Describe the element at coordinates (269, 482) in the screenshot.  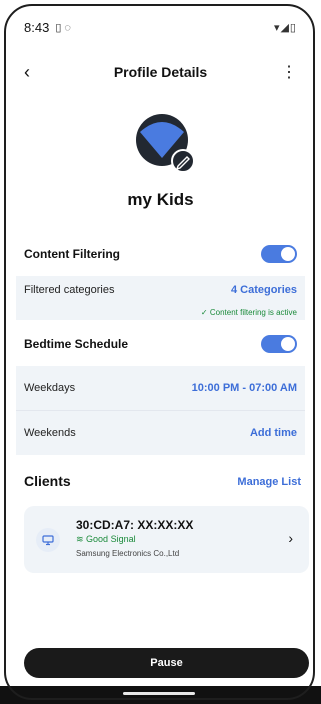
I see `manage-list-link: Manage List` at that location.